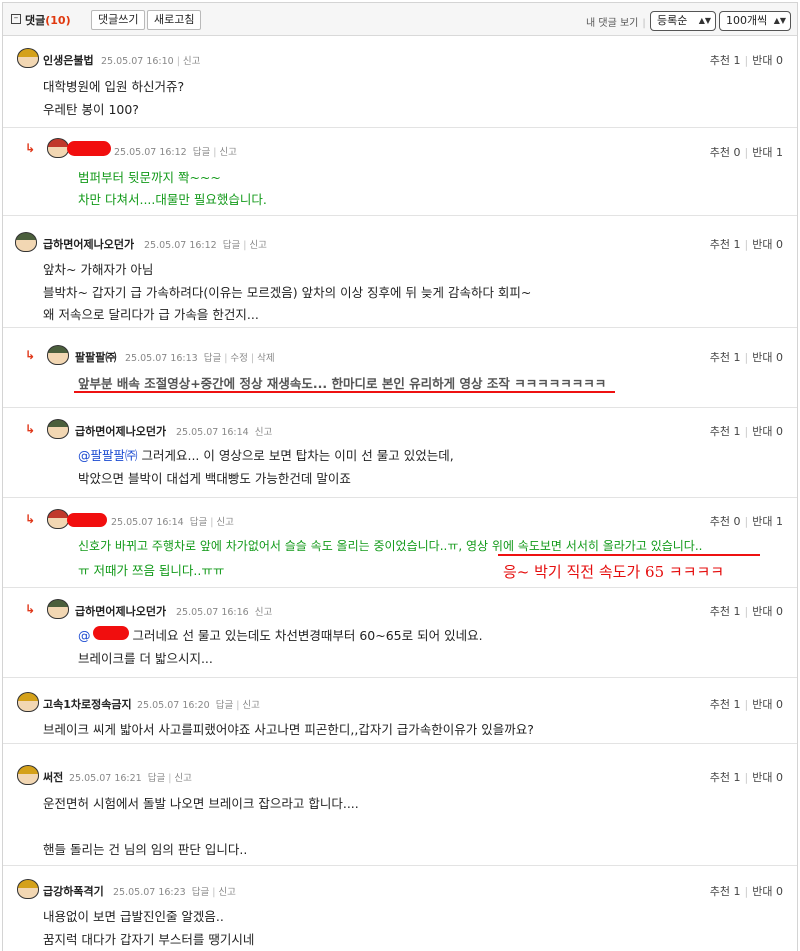 The height and width of the screenshot is (951, 800). I want to click on comment-text-line: 대학병원에 입원 하신거쥬?, so click(114, 86).